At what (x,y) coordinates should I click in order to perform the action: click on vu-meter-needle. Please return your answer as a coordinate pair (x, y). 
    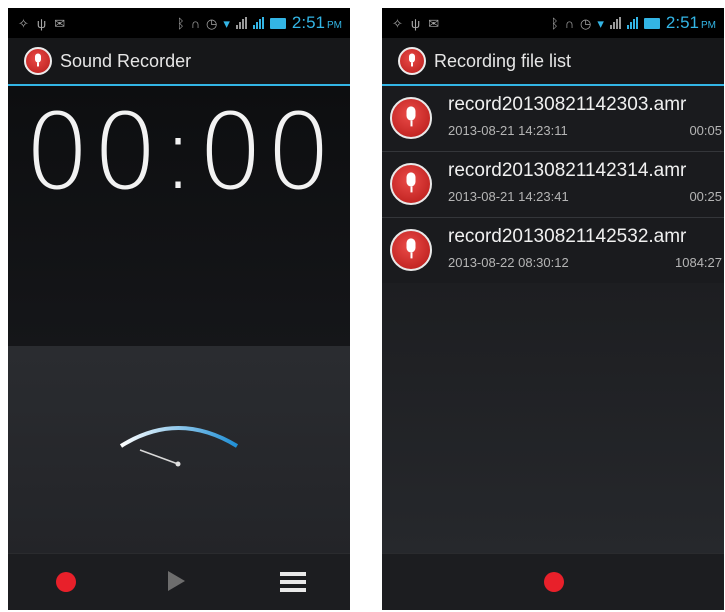
    Looking at the image, I should click on (159, 457).